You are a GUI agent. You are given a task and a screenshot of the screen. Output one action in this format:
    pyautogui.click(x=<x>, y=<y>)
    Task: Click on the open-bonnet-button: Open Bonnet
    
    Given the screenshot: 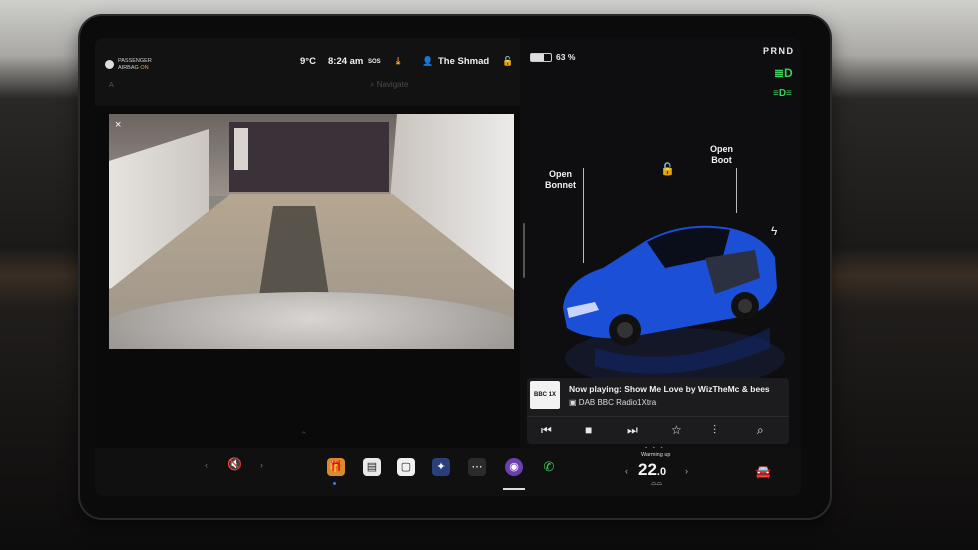 What is the action you would take?
    pyautogui.click(x=560, y=180)
    